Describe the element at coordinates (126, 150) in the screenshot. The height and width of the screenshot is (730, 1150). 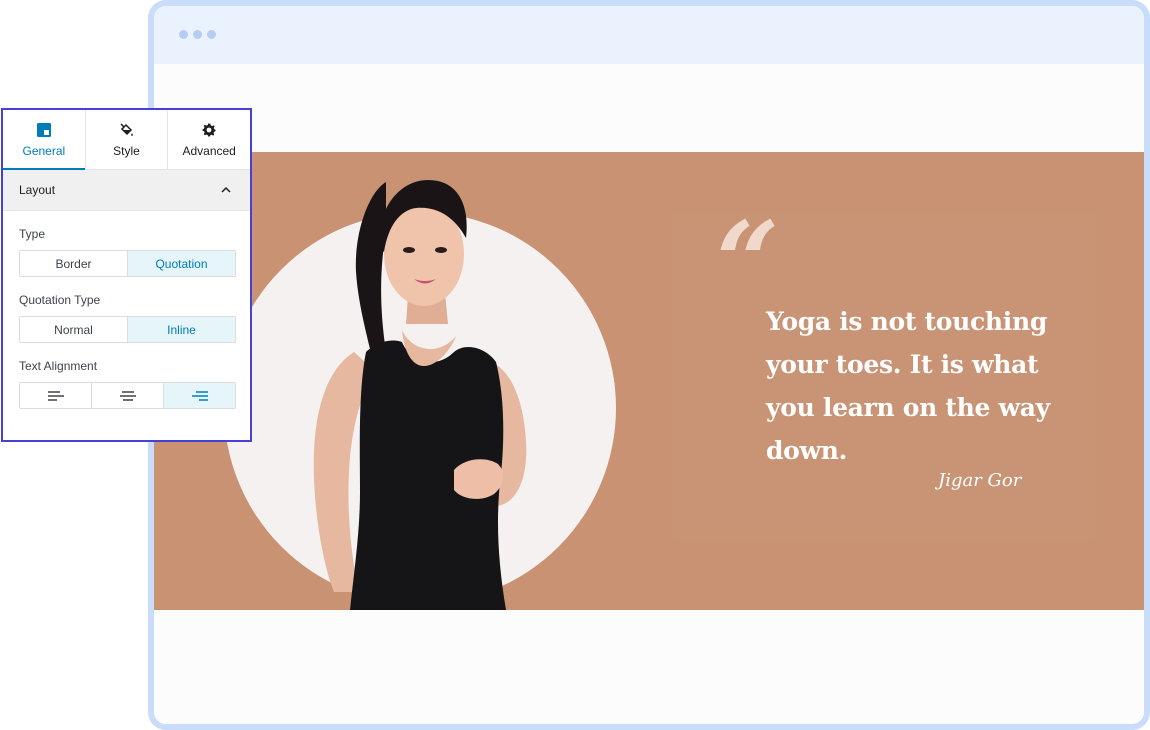
I see `tab-label: Style` at that location.